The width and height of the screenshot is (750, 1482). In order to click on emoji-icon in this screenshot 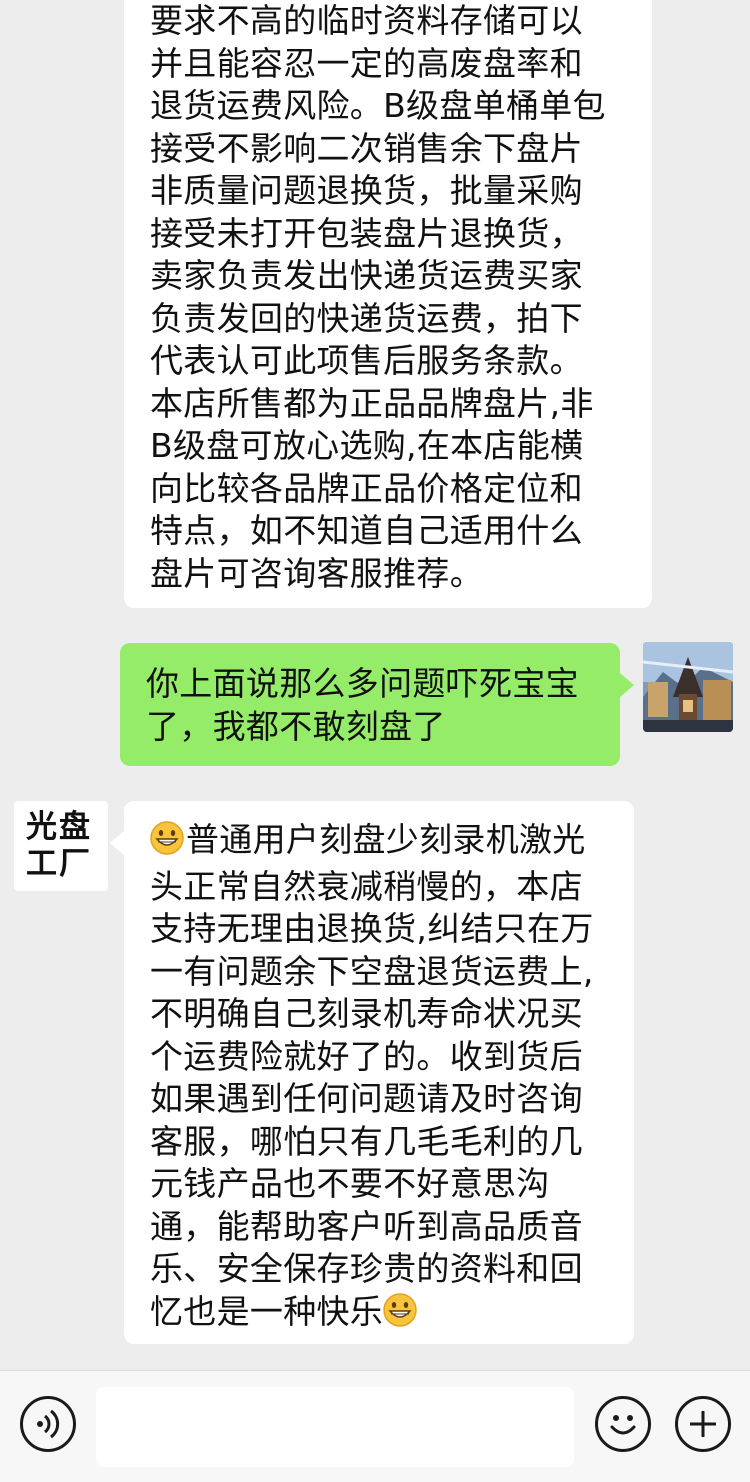, I will do `click(623, 1424)`.